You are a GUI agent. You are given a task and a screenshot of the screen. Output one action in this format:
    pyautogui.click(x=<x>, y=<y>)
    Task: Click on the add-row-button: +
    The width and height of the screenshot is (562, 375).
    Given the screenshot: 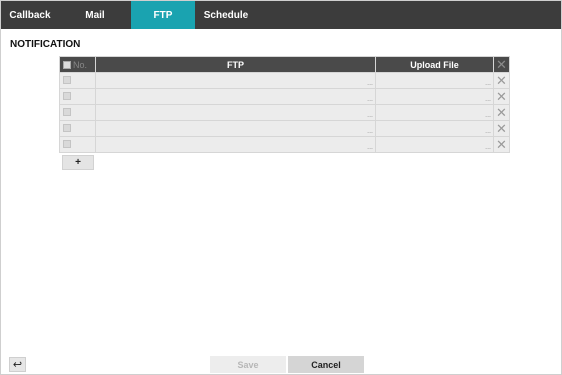 What is the action you would take?
    pyautogui.click(x=78, y=162)
    